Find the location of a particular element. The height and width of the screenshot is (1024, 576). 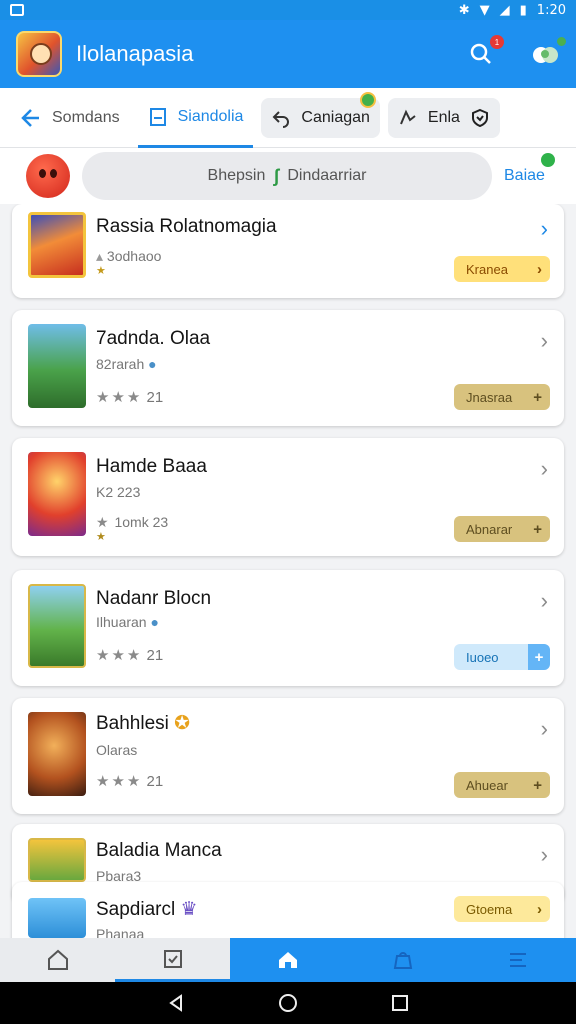

search-action-button: Baiae is located at coordinates (529, 169).